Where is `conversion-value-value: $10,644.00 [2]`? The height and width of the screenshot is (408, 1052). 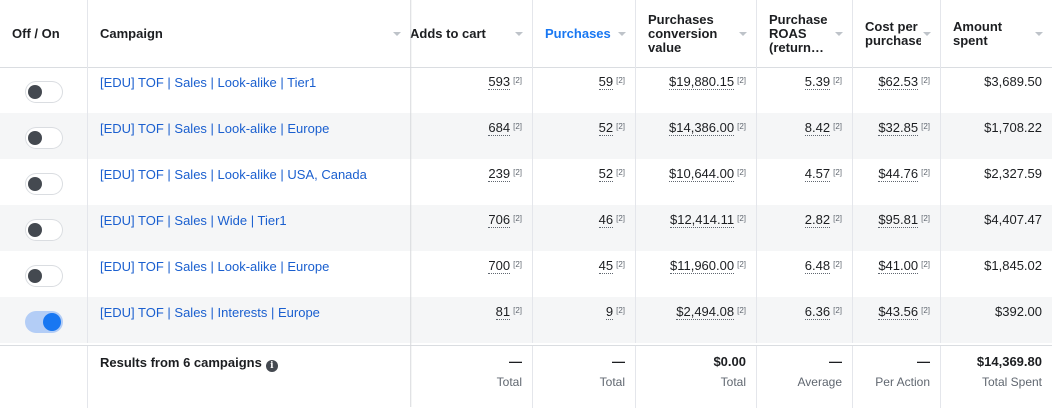
conversion-value-value: $10,644.00 [2] is located at coordinates (707, 174).